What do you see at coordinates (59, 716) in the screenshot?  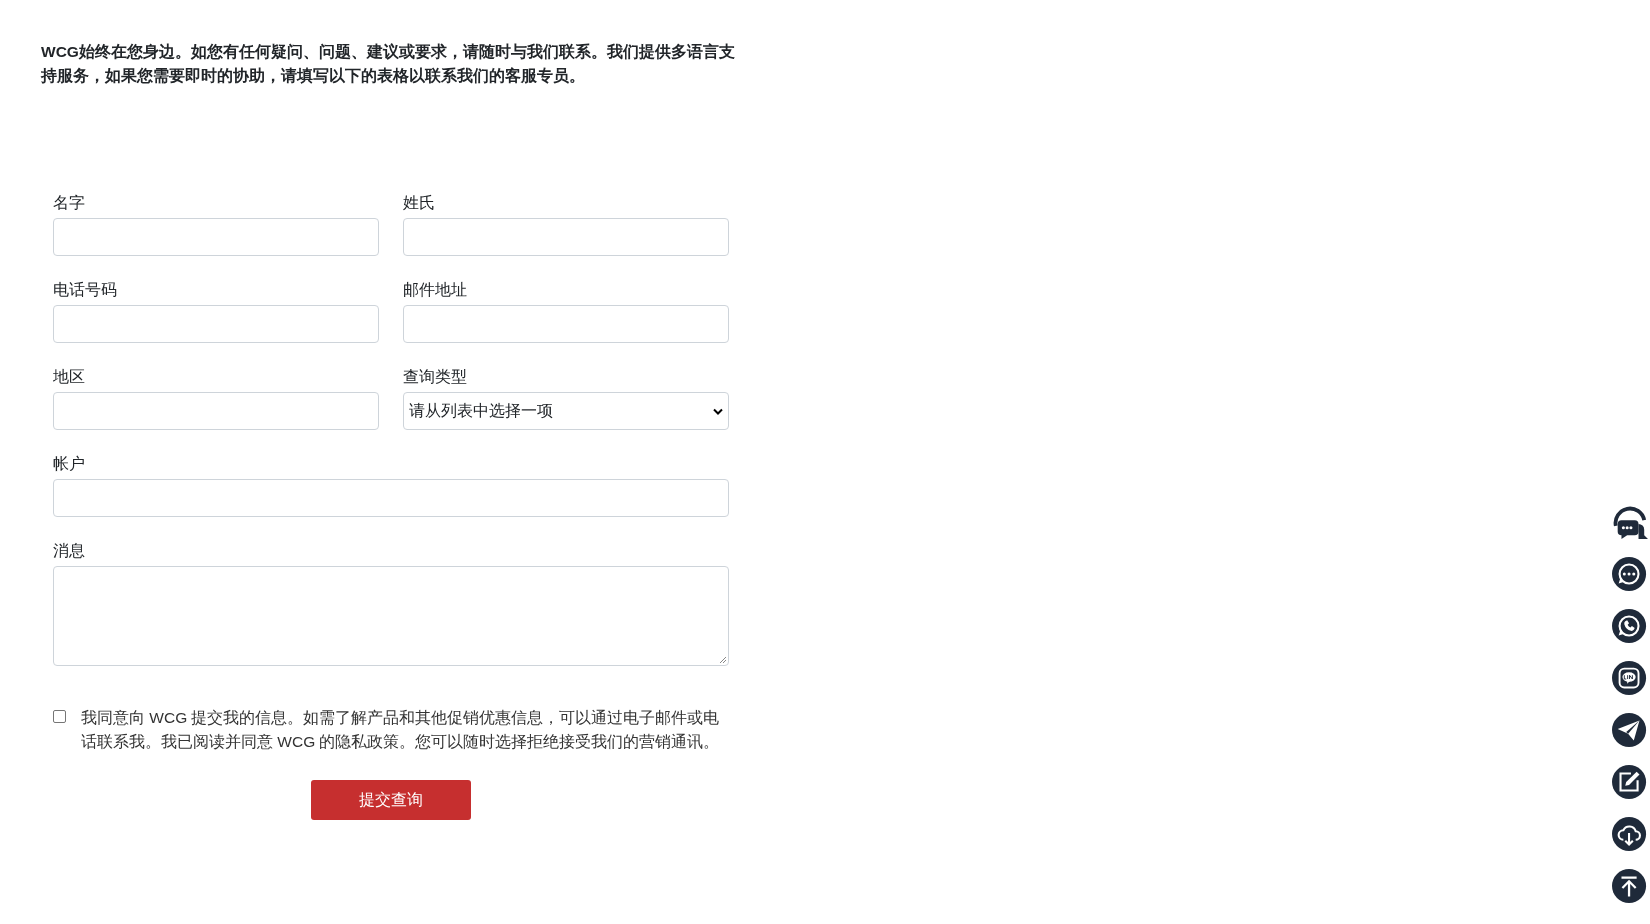 I see `checkbox` at bounding box center [59, 716].